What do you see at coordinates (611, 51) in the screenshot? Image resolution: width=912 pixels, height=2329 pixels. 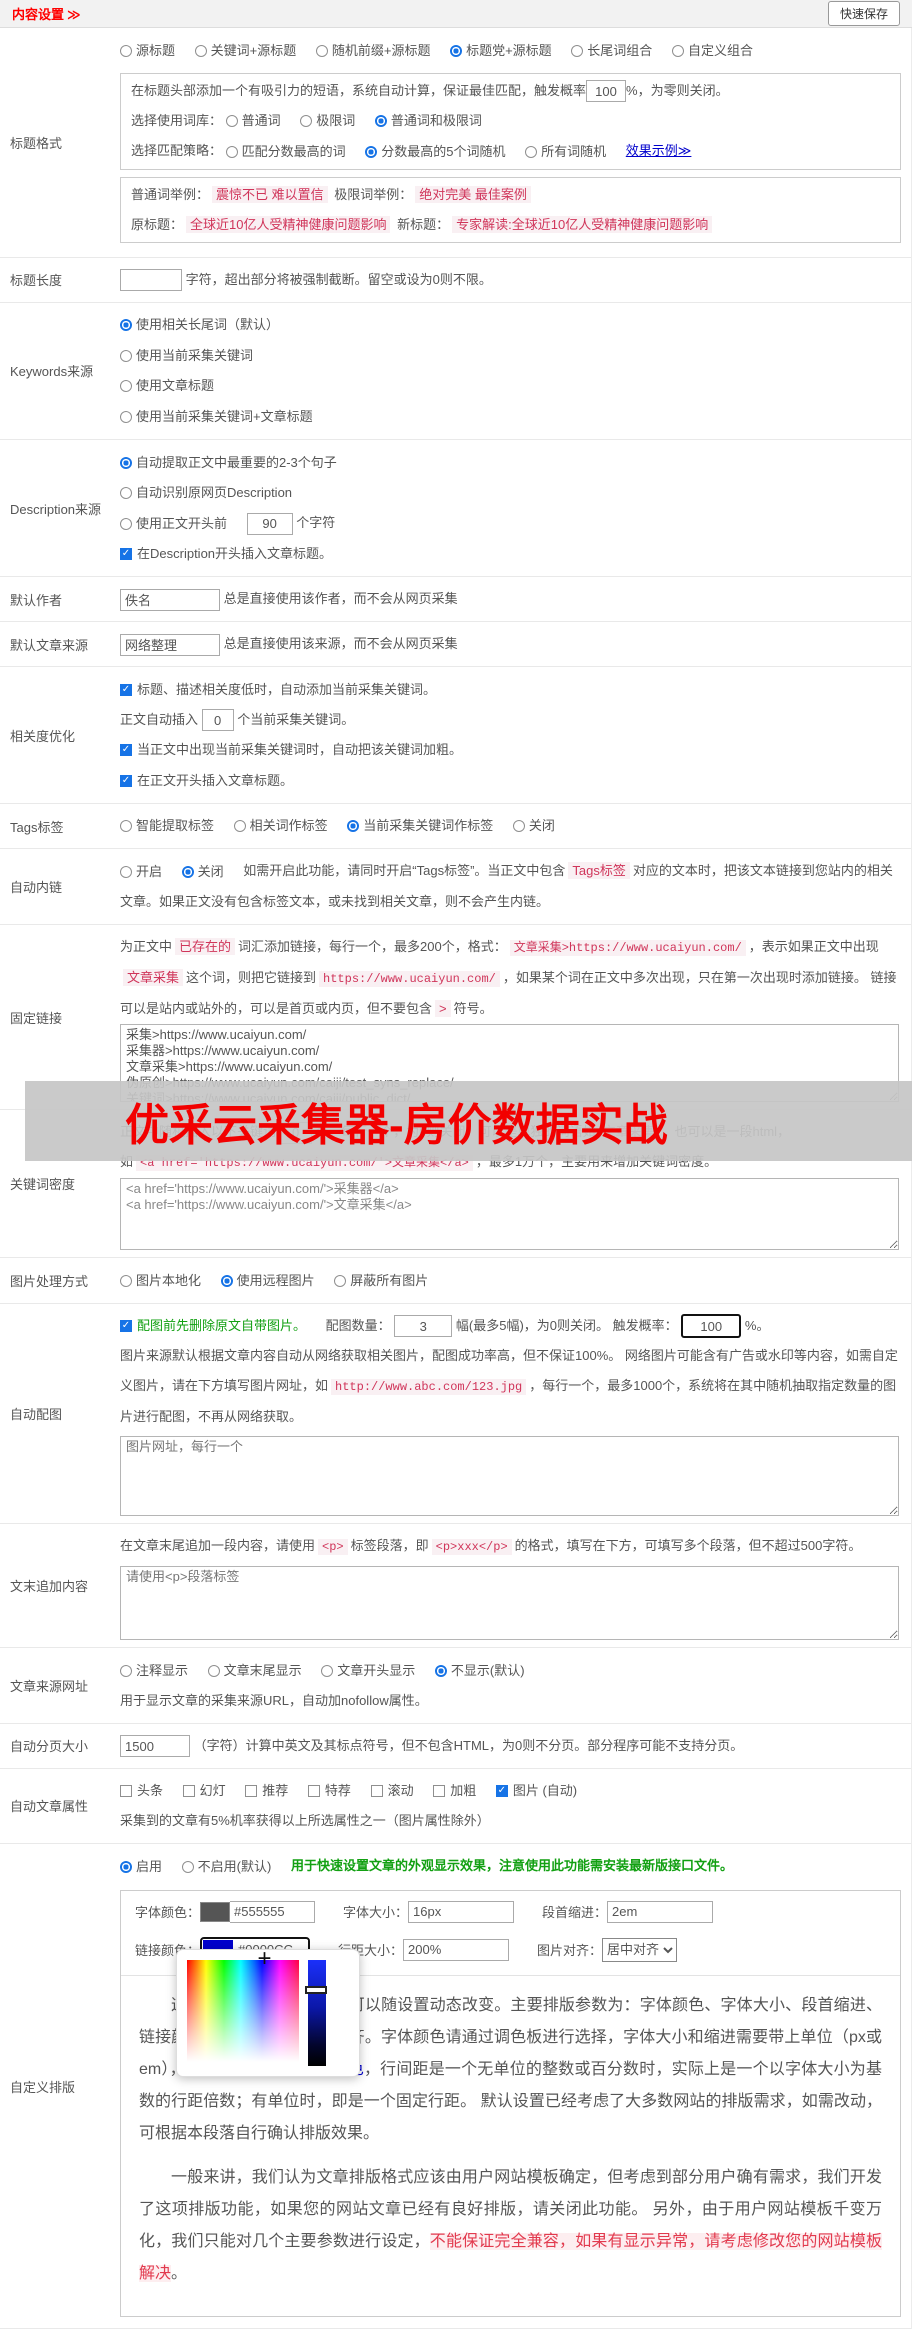 I see `radio-option: 长尾词组合` at bounding box center [611, 51].